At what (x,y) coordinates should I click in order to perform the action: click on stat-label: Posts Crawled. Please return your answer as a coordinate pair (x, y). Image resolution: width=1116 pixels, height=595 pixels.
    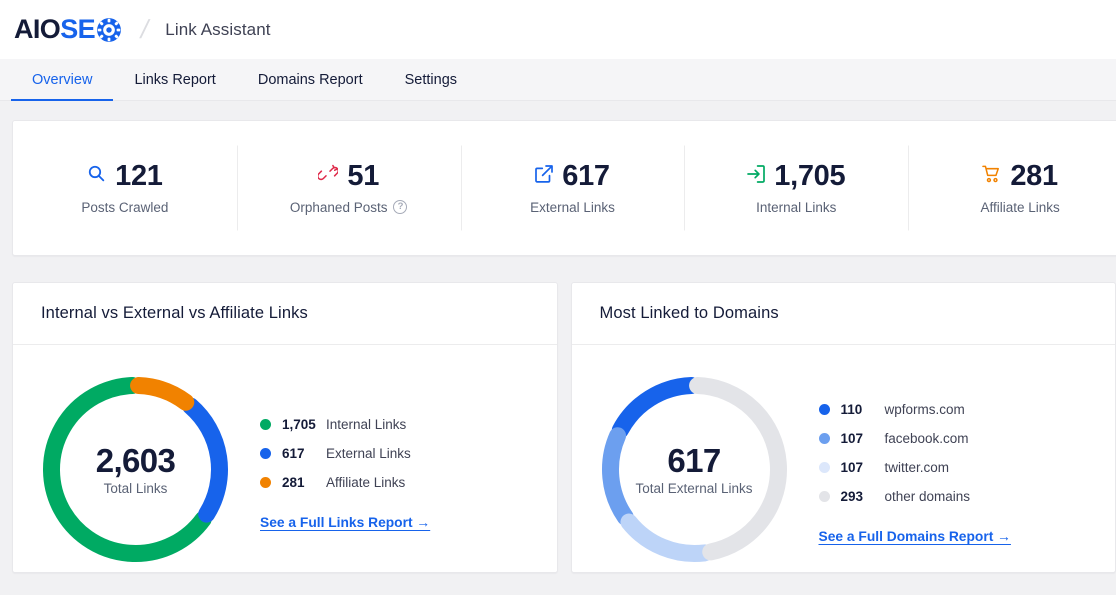
    Looking at the image, I should click on (124, 207).